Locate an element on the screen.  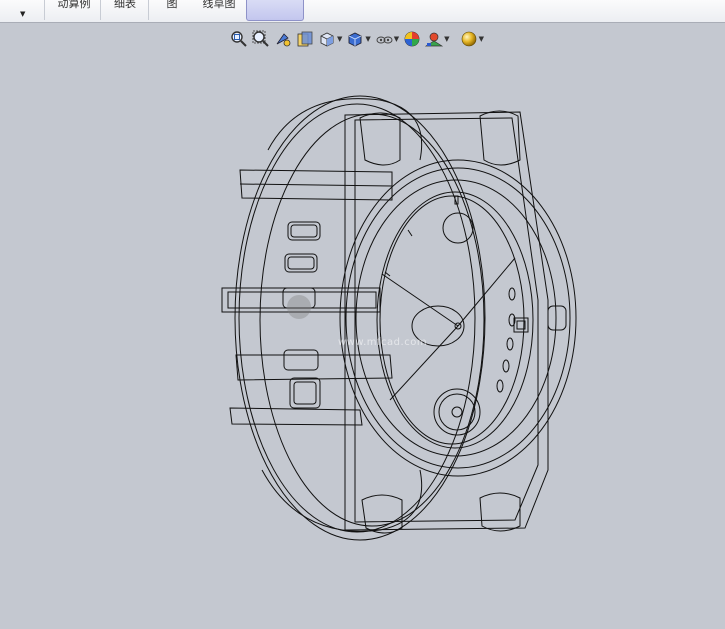
tab-drawing: 图 is located at coordinates (172, 10).